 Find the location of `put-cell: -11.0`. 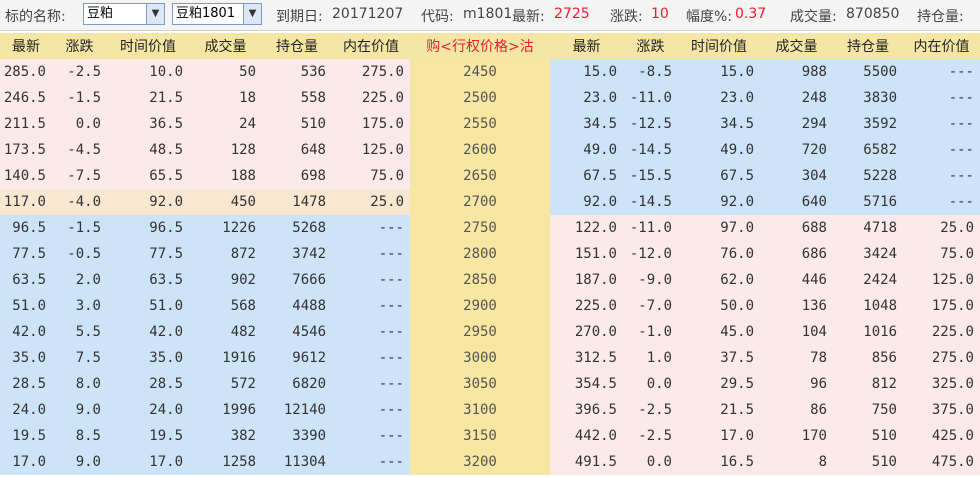

put-cell: -11.0 is located at coordinates (650, 228).